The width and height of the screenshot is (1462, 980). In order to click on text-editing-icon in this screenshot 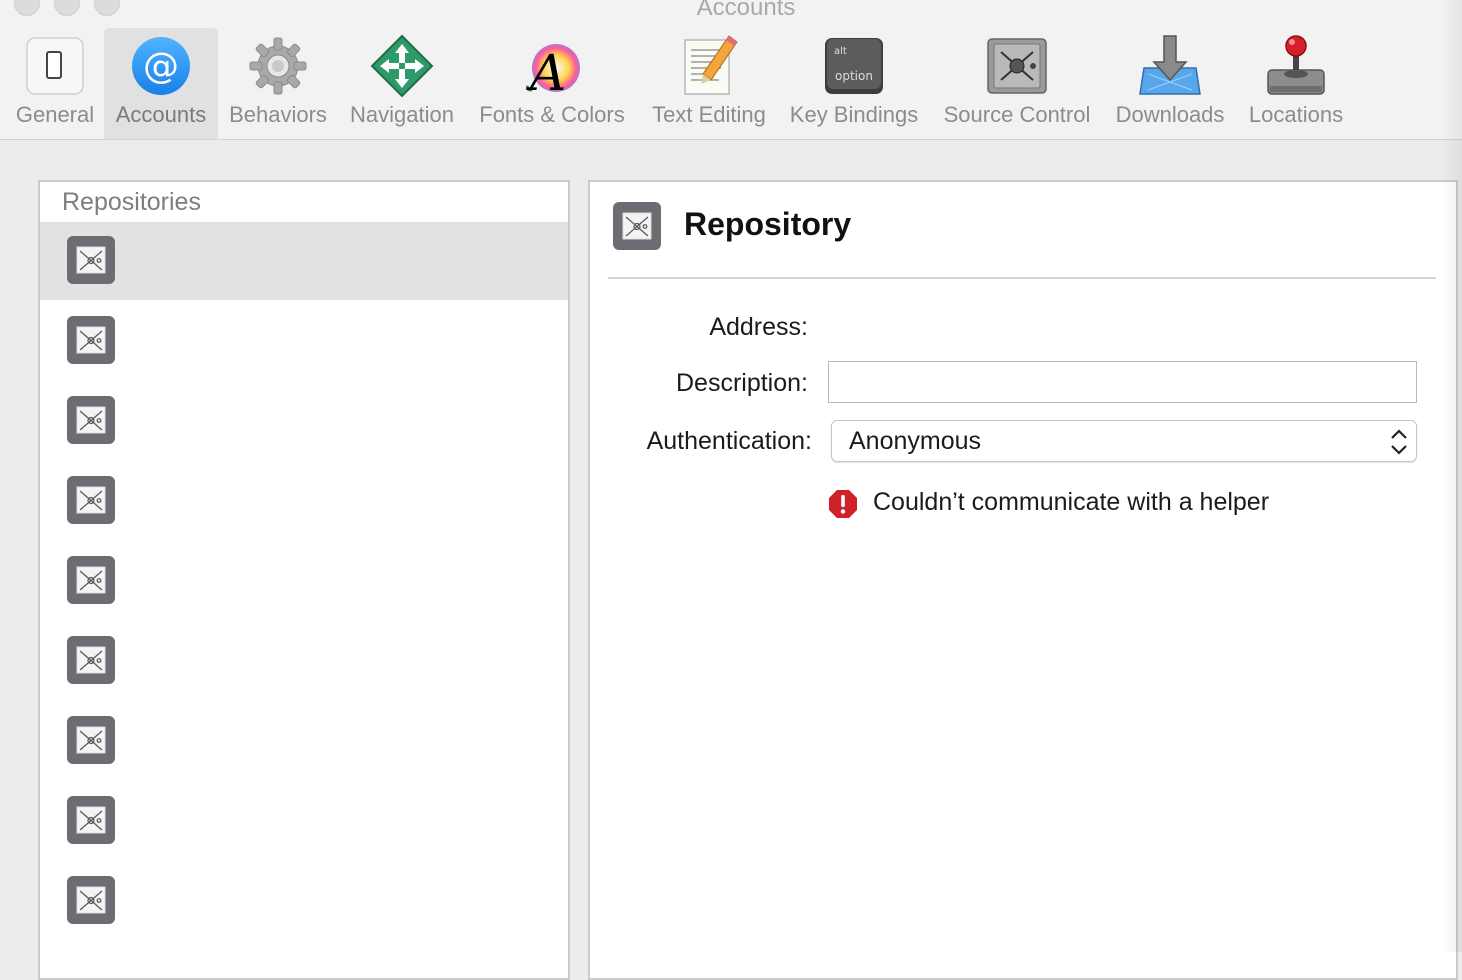, I will do `click(711, 65)`.